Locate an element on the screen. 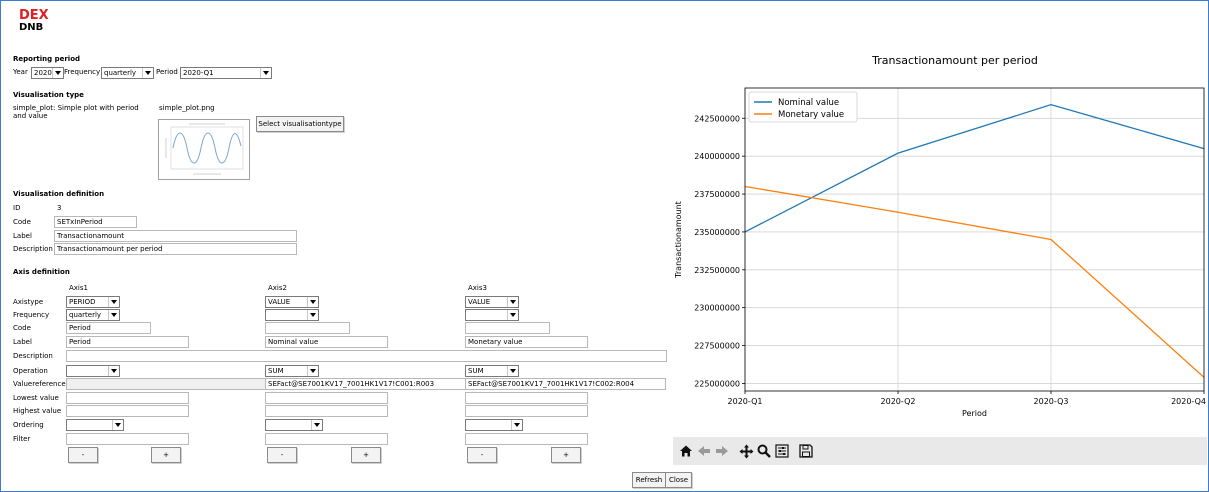  axis2-plus-button: + is located at coordinates (366, 455).